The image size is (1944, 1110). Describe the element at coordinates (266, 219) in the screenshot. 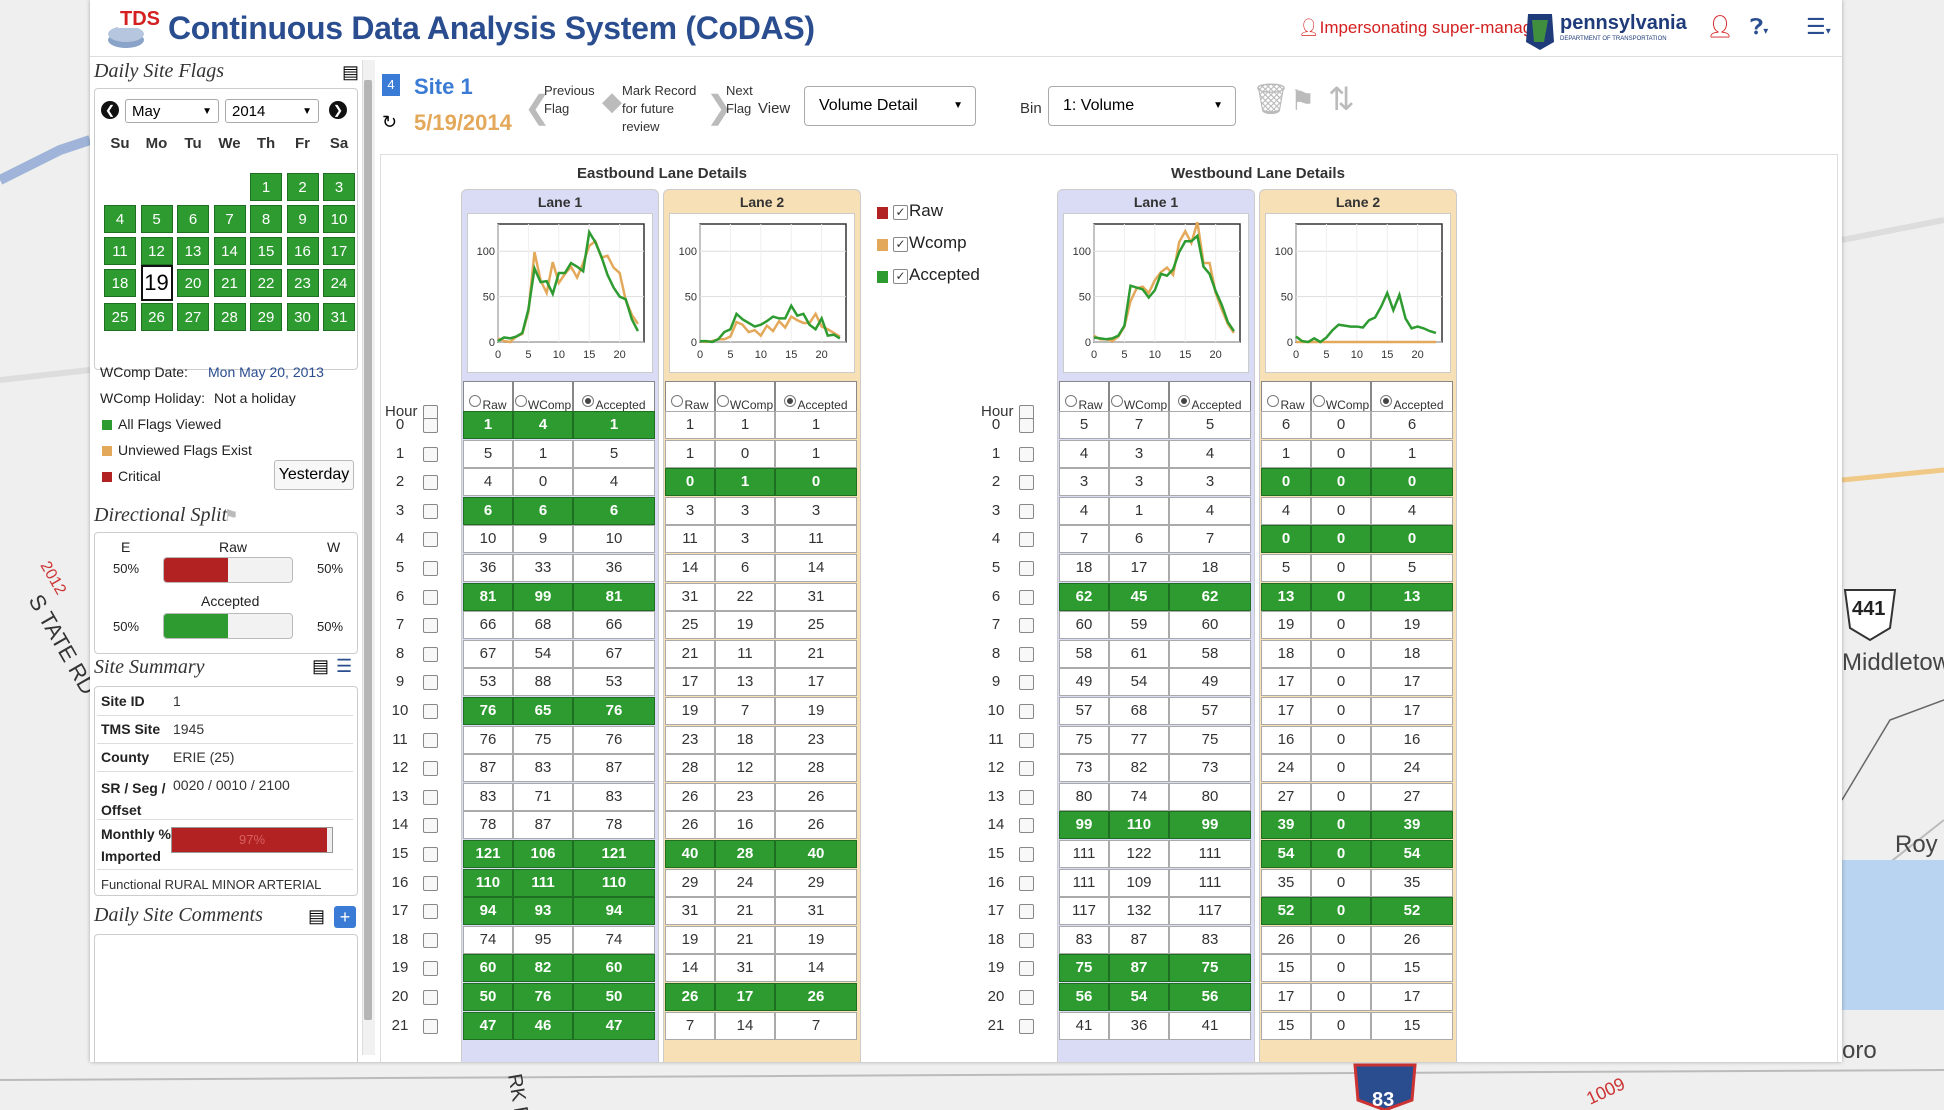

I see `calendar-day: 8` at that location.